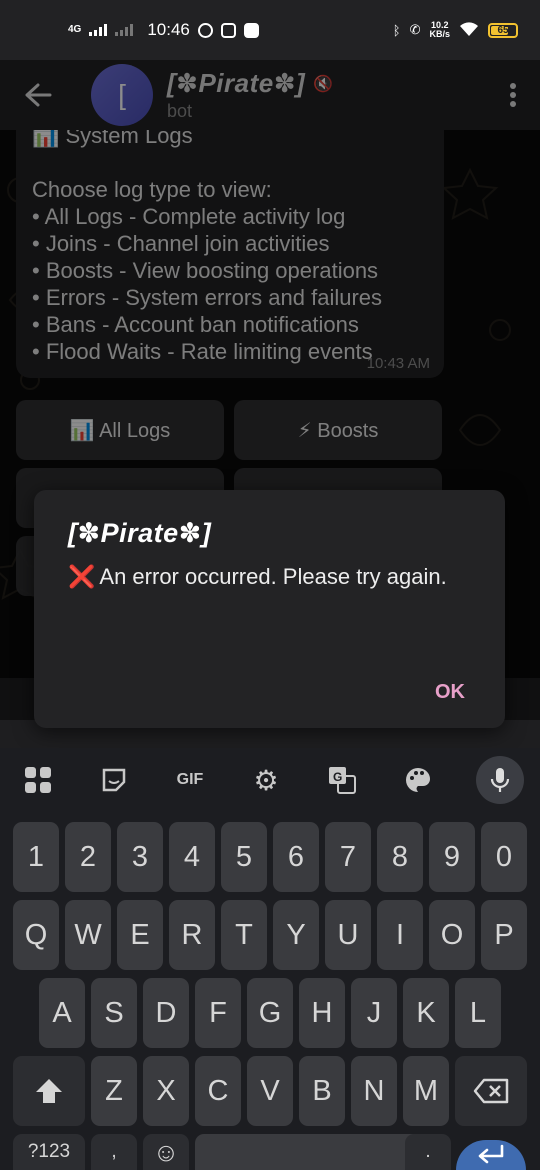  I want to click on symbols-key: ?123, so click(49, 1152).